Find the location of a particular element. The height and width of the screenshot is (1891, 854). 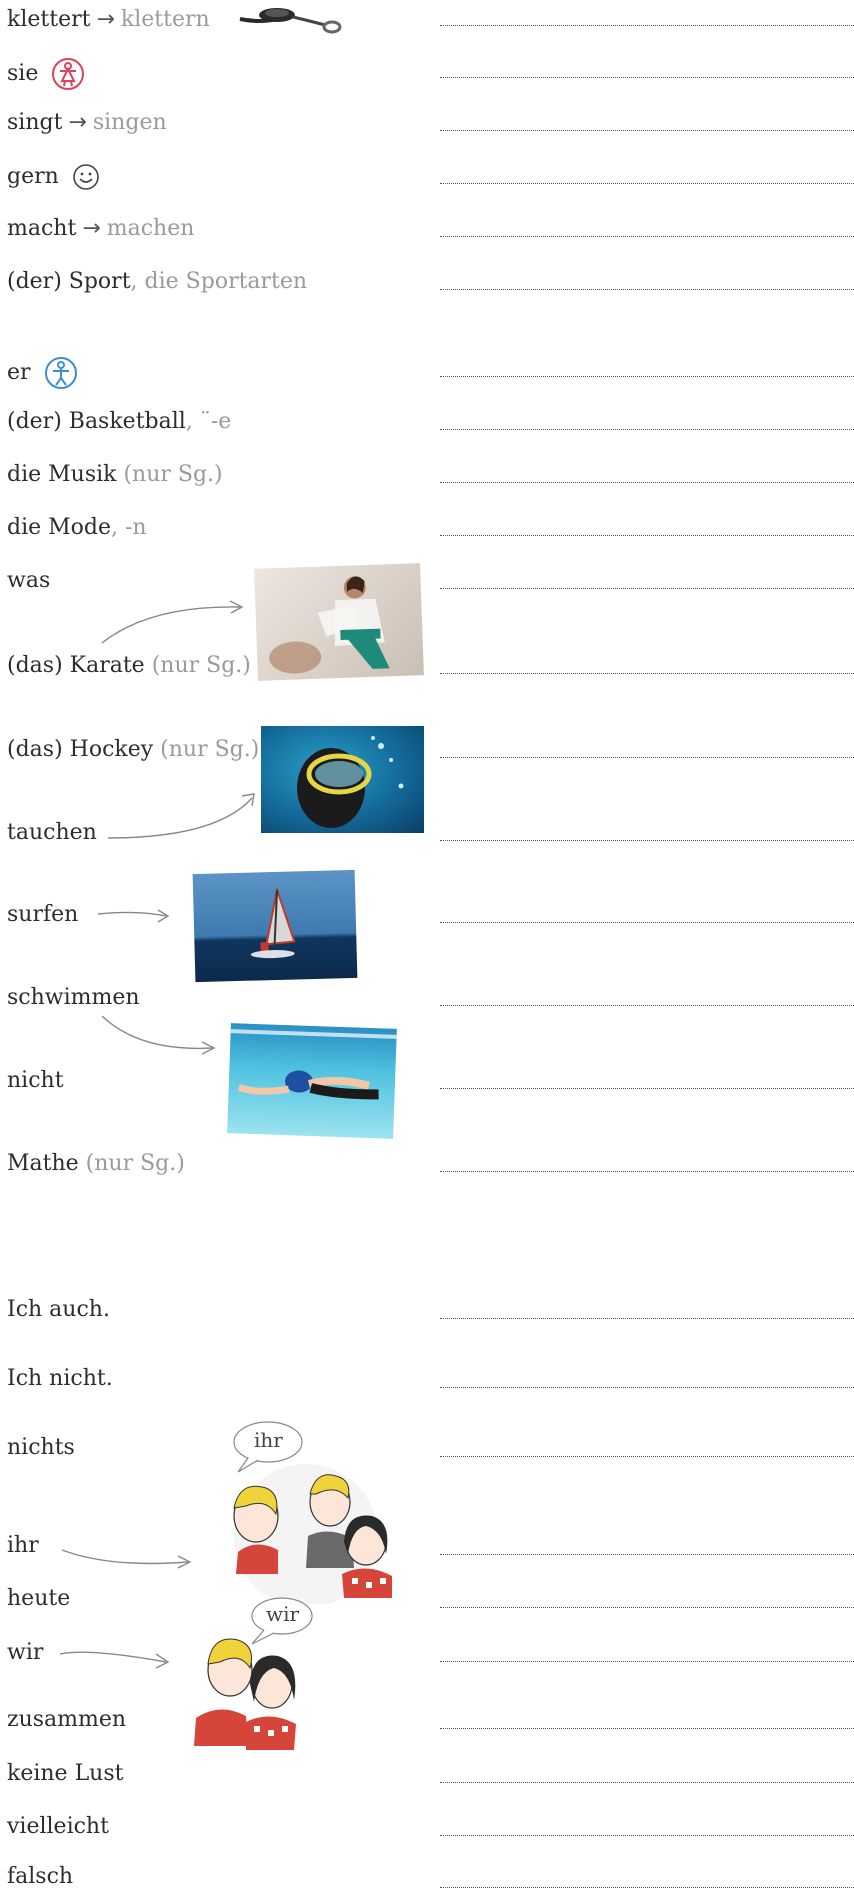

vocab-row-musik: die Musik (nur Sg.) is located at coordinates (115, 475).